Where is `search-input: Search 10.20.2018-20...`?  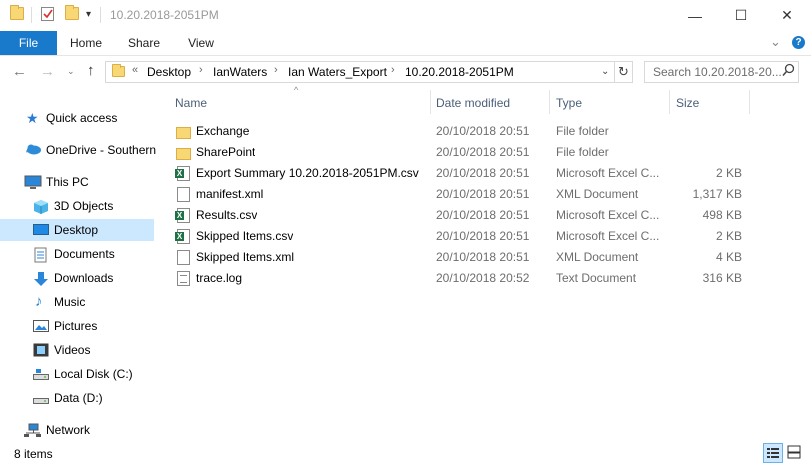
search-input: Search 10.20.2018-20... is located at coordinates (721, 72).